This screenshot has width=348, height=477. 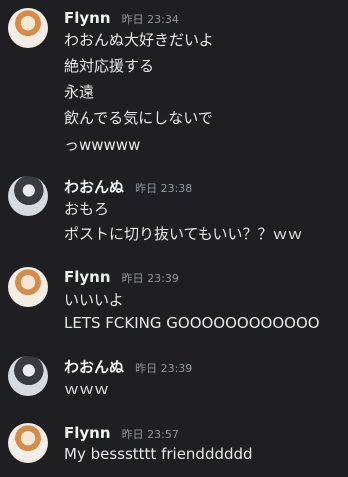 I want to click on timestamp: 昨日 23:38, so click(x=164, y=188).